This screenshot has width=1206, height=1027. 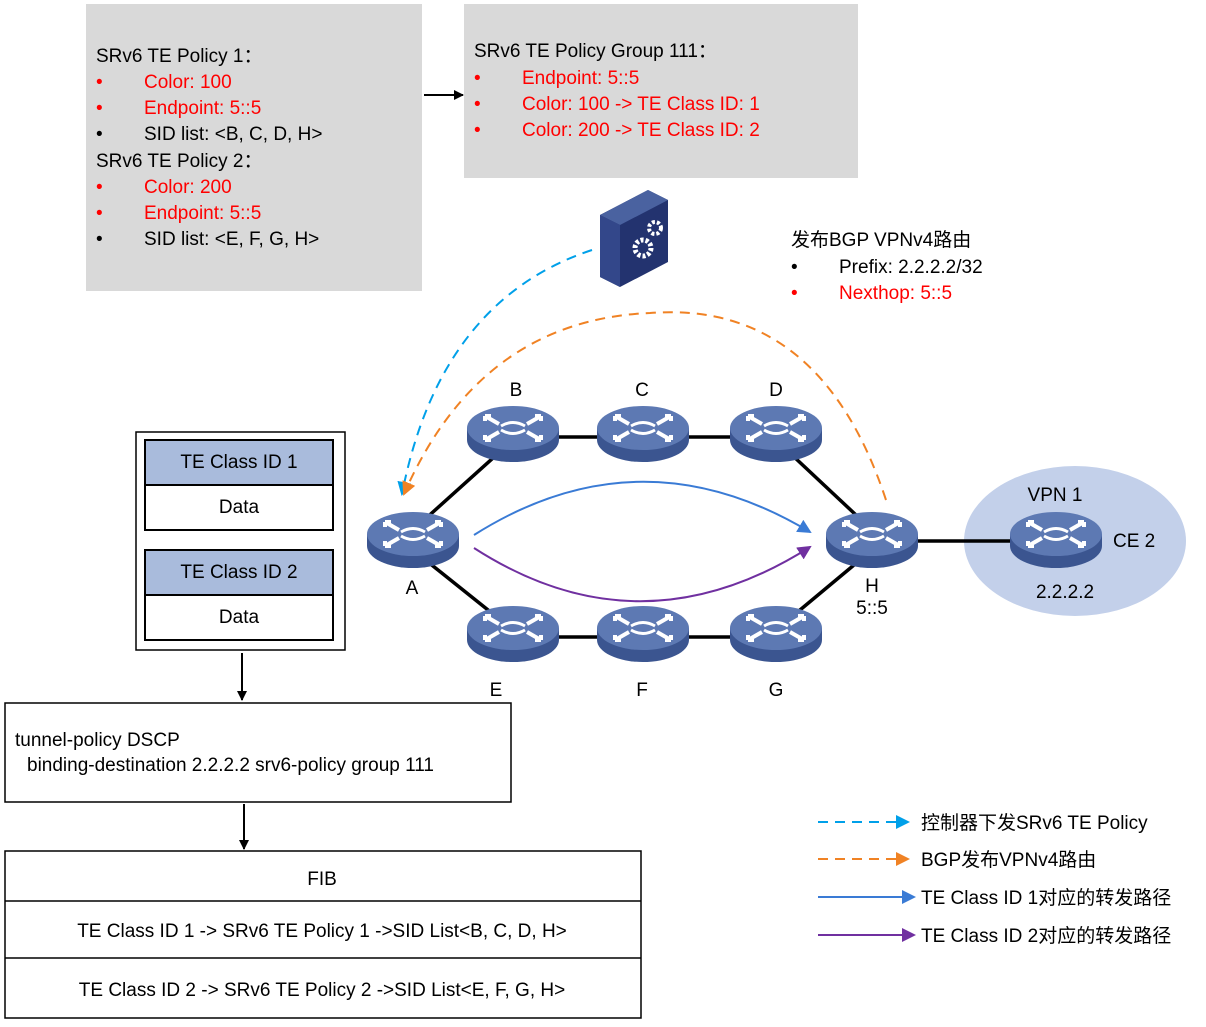 I want to click on controller-server-icon, so click(x=634, y=238).